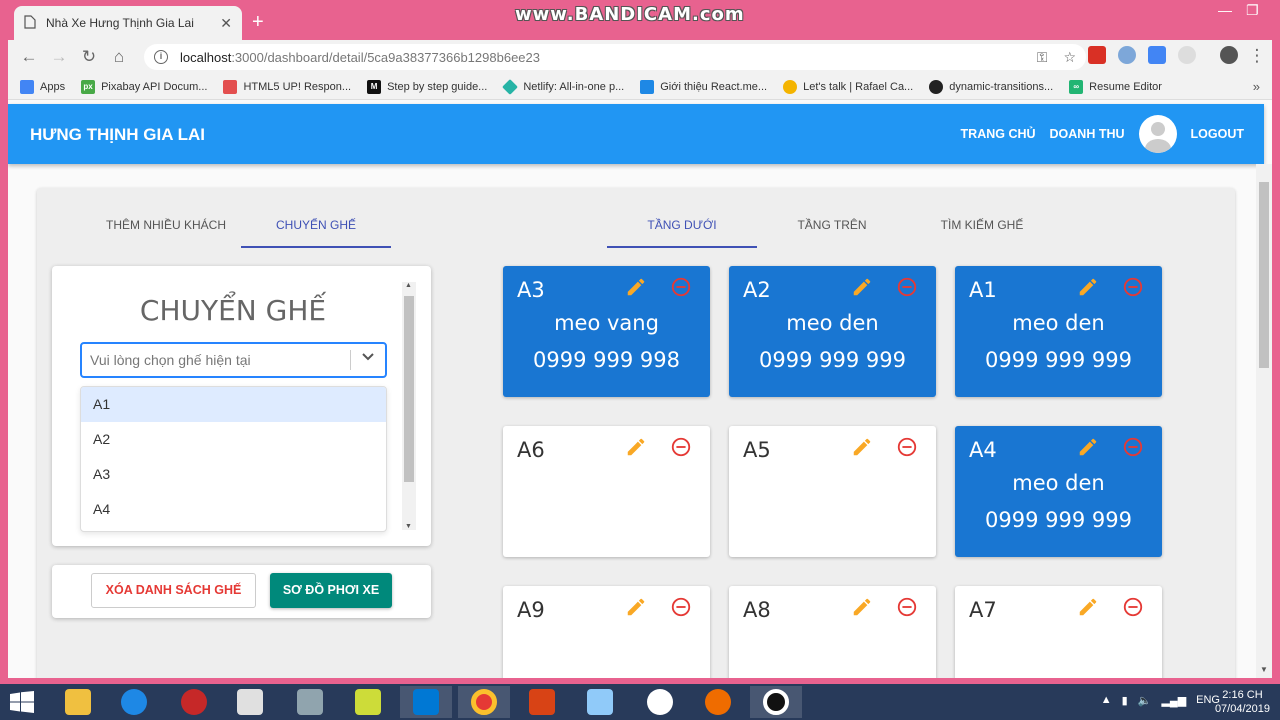  Describe the element at coordinates (1229, 55) in the screenshot. I see `profile-avatar` at that location.